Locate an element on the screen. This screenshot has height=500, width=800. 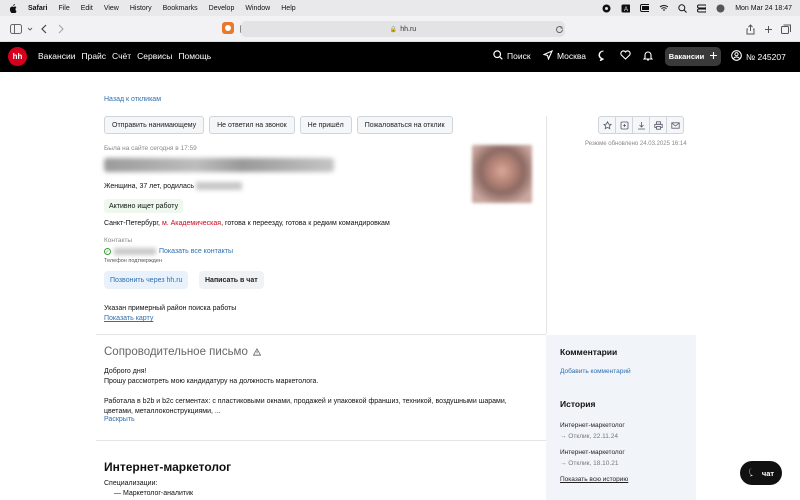
metro-station: м. Академическая is located at coordinates (191, 223).